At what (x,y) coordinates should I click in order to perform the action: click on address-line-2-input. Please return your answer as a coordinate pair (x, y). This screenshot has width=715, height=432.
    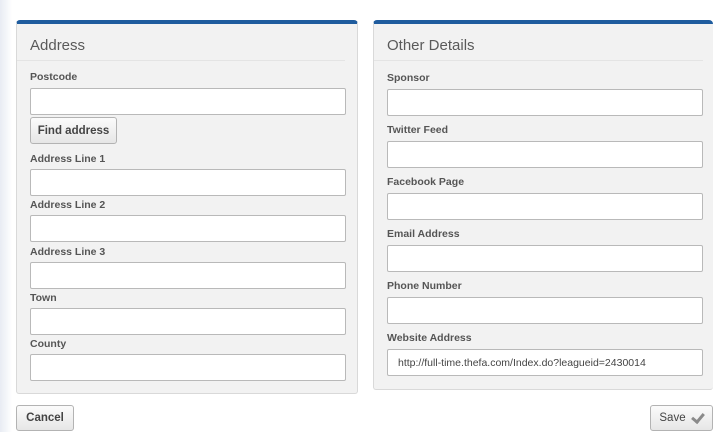
    Looking at the image, I should click on (188, 228).